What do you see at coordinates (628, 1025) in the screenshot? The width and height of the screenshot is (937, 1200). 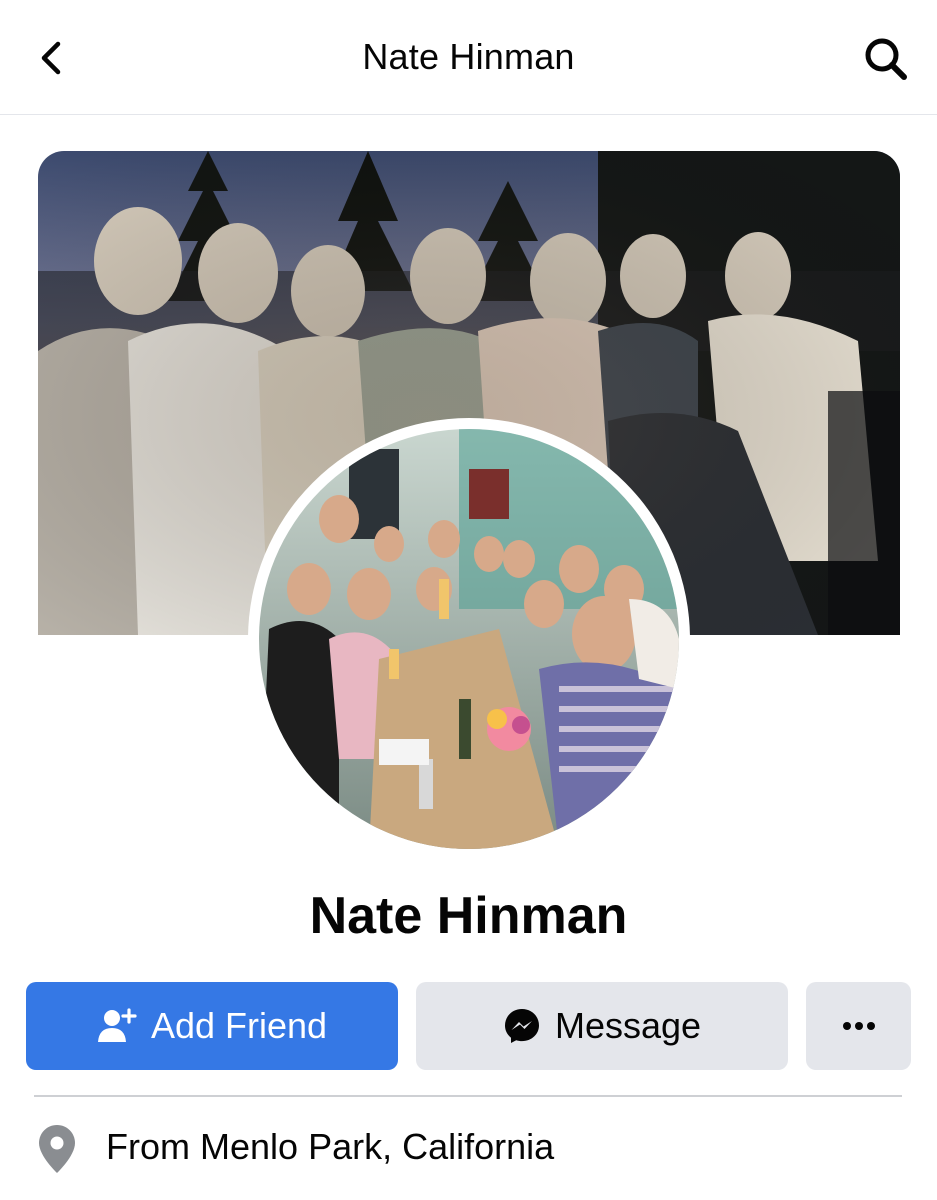 I see `message-label: Message` at bounding box center [628, 1025].